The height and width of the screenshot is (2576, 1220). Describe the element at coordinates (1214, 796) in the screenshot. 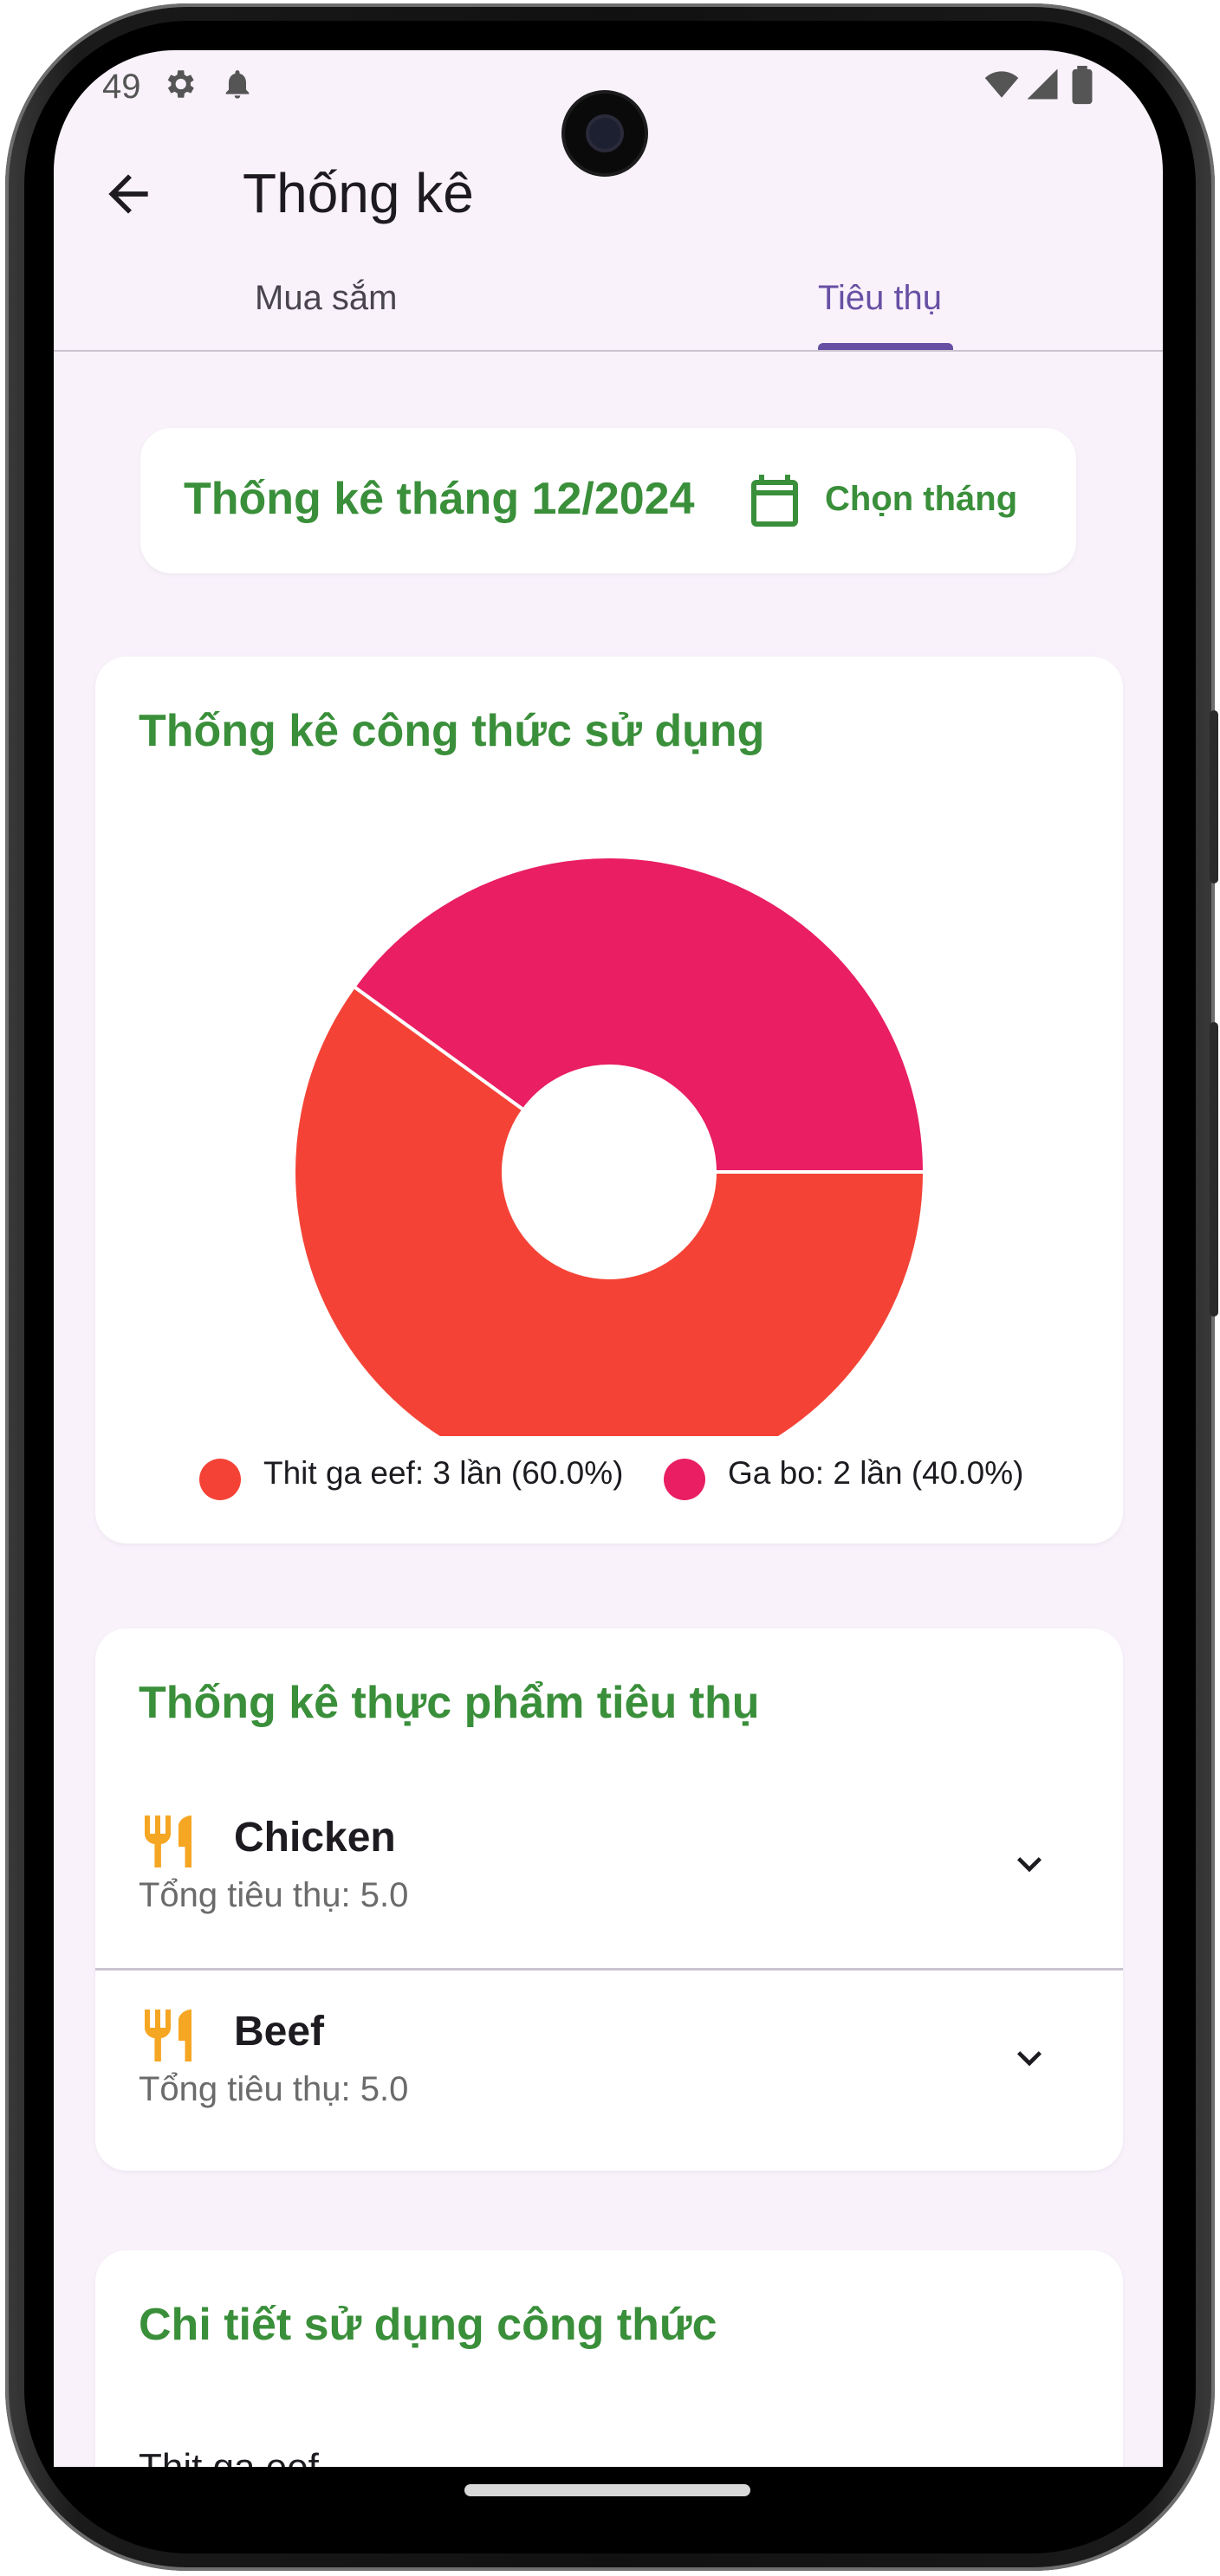

I see `volume-button` at that location.